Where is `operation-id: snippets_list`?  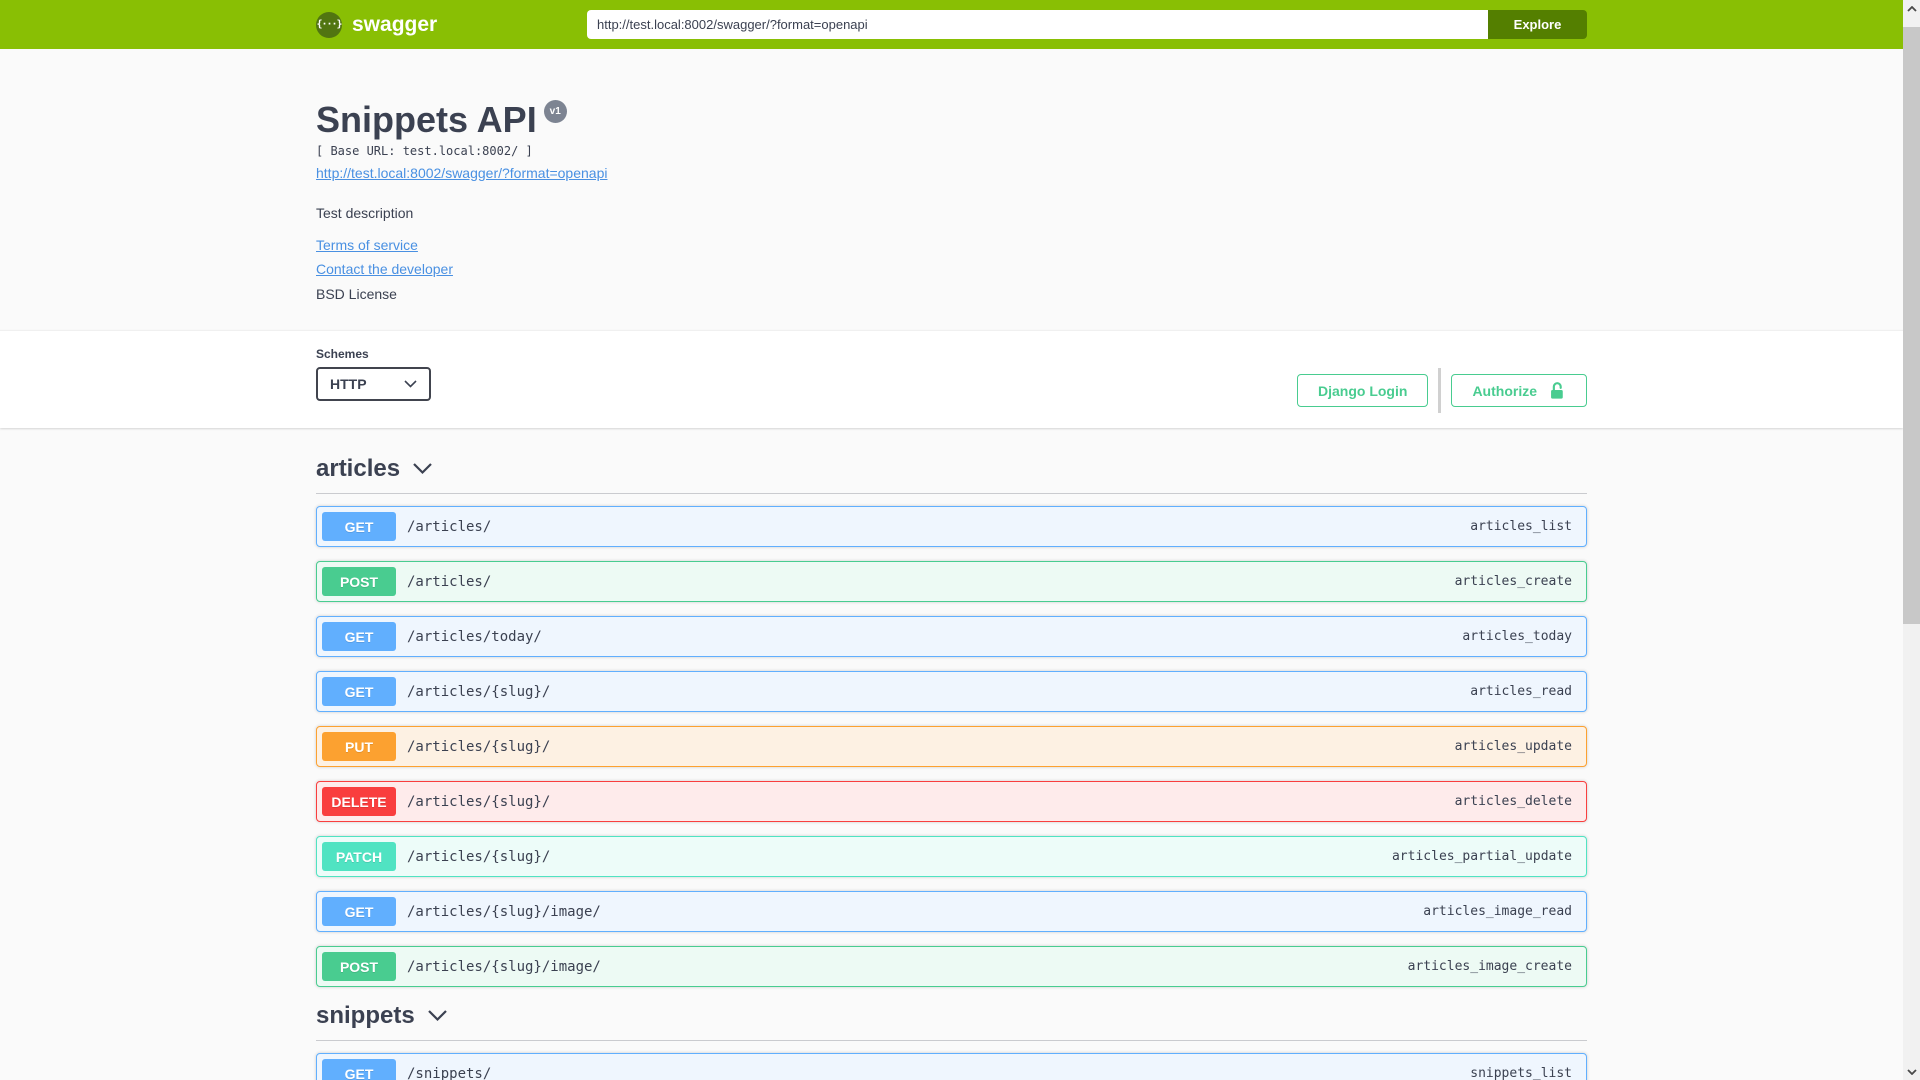 operation-id: snippets_list is located at coordinates (1521, 1073).